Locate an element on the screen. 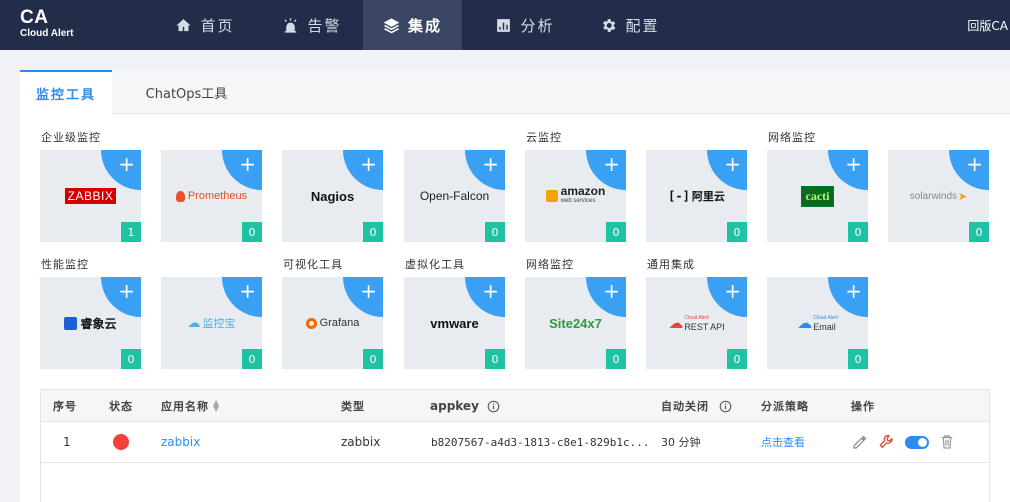  nagios-logo: Nagios is located at coordinates (332, 196).